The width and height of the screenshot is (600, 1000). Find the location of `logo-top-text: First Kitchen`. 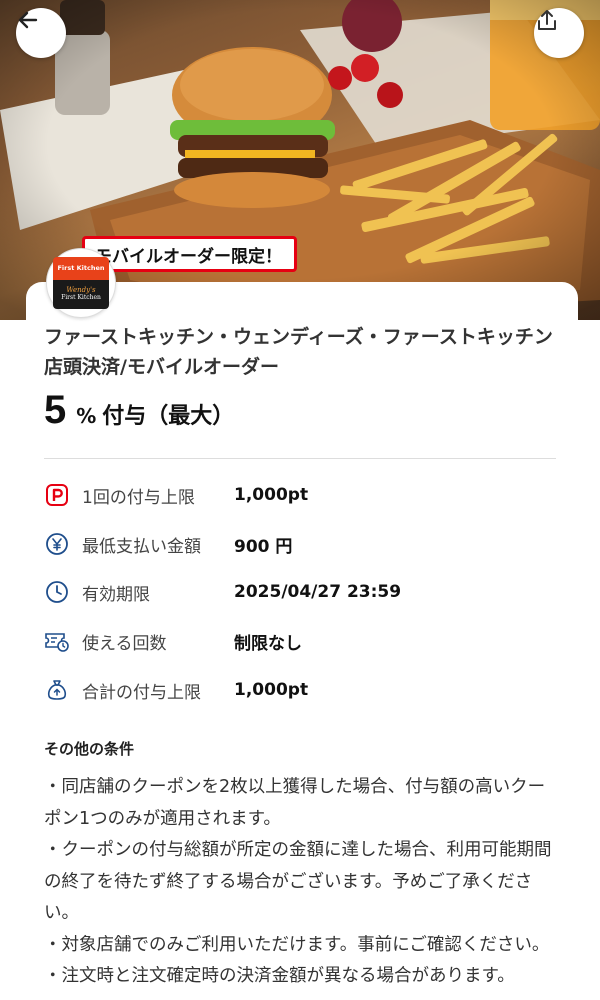

logo-top-text: First Kitchen is located at coordinates (81, 268).